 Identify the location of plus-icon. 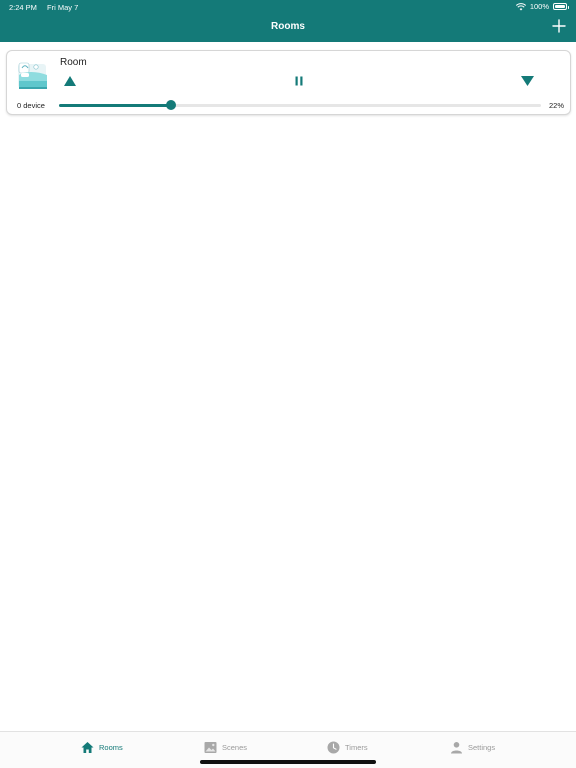
(559, 26).